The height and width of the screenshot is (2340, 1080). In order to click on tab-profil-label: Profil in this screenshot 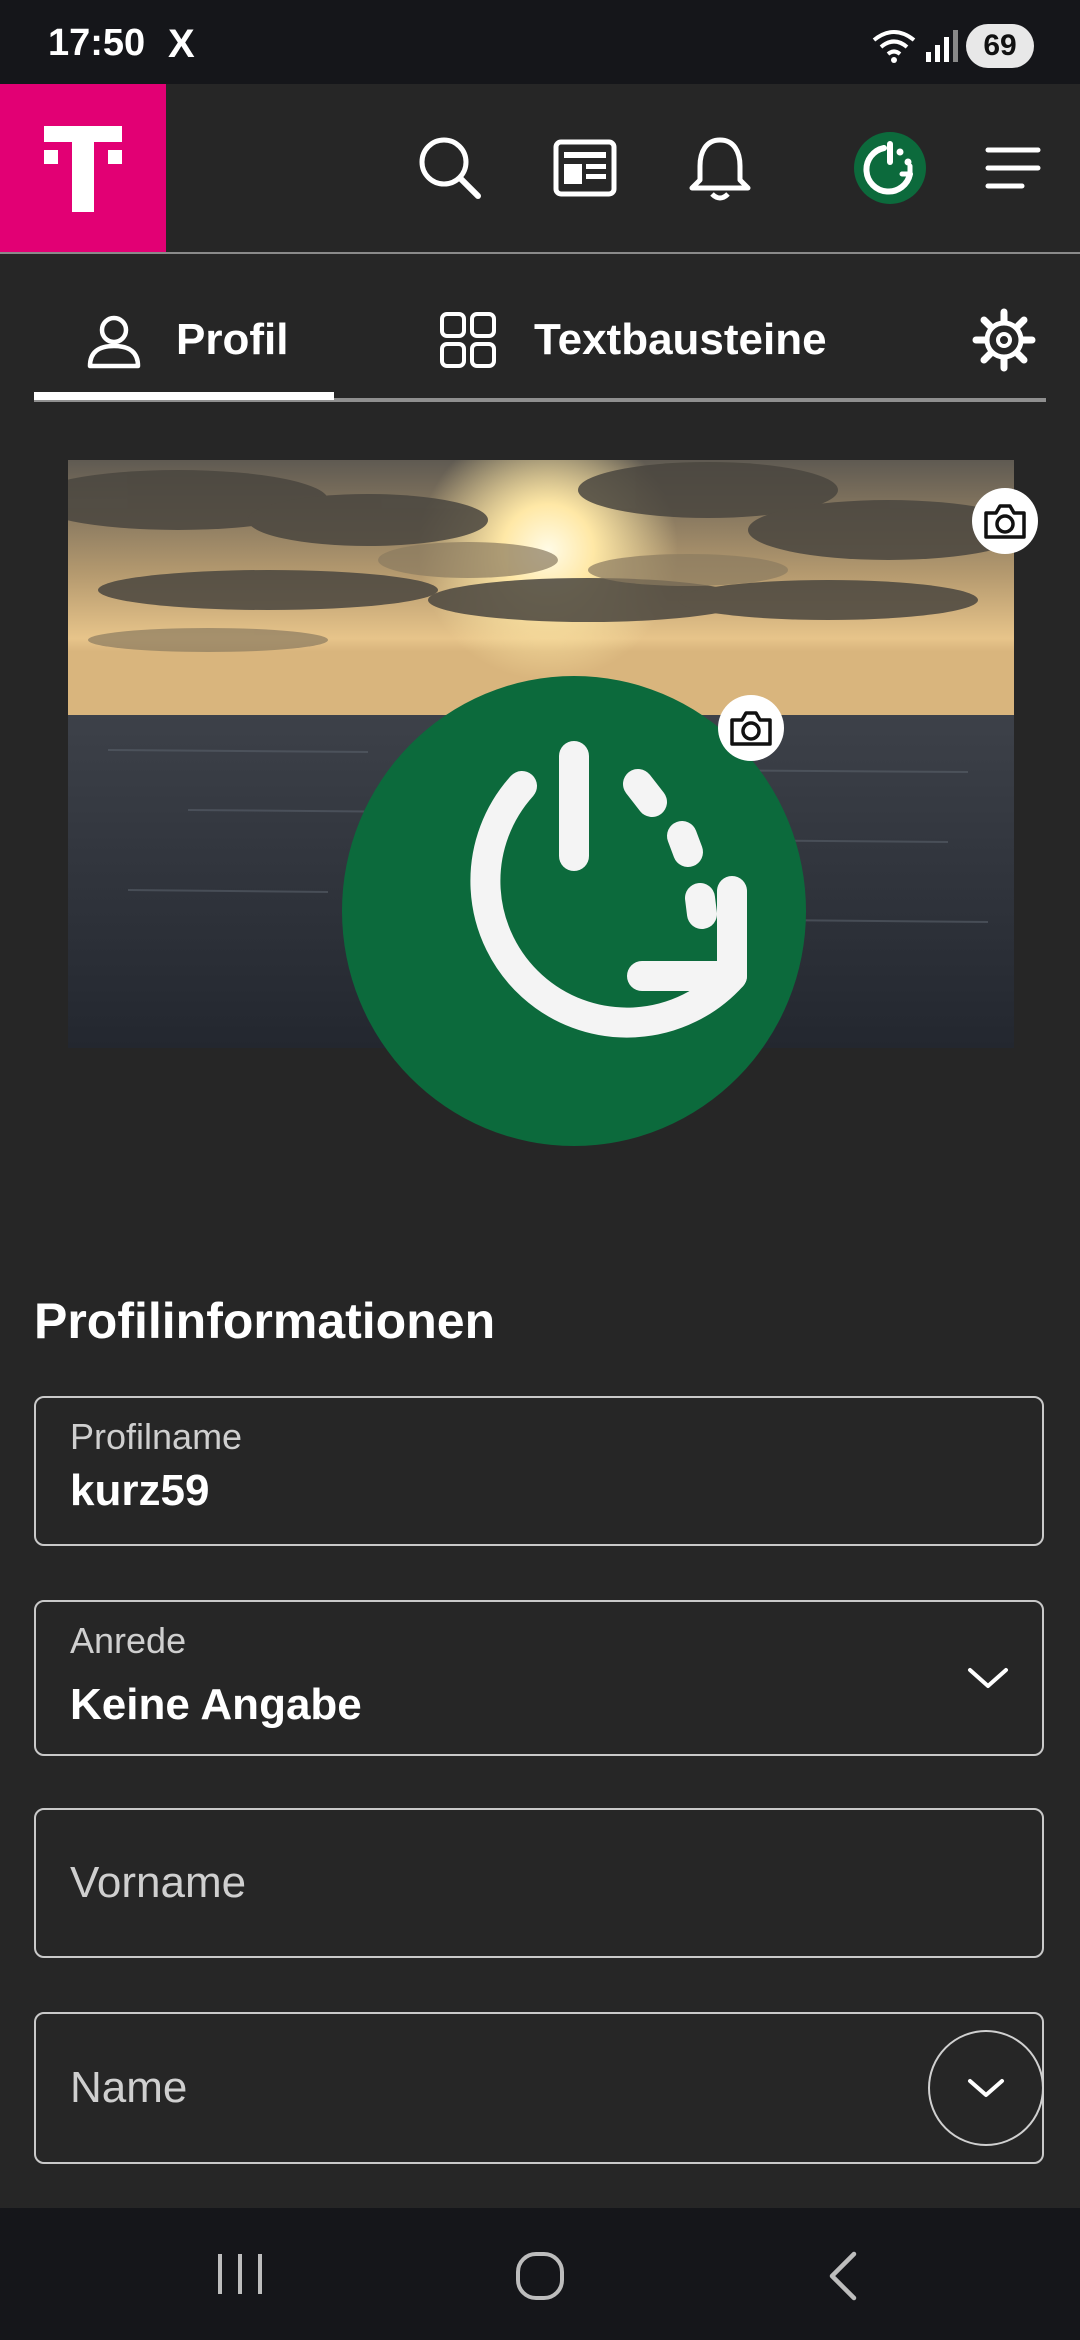, I will do `click(232, 339)`.